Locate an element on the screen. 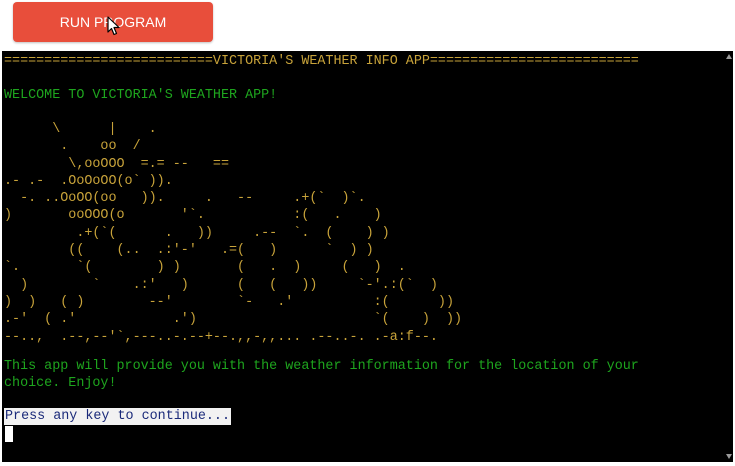 Image resolution: width=735 pixels, height=466 pixels. terminal-scrollbar is located at coordinates (729, 256).